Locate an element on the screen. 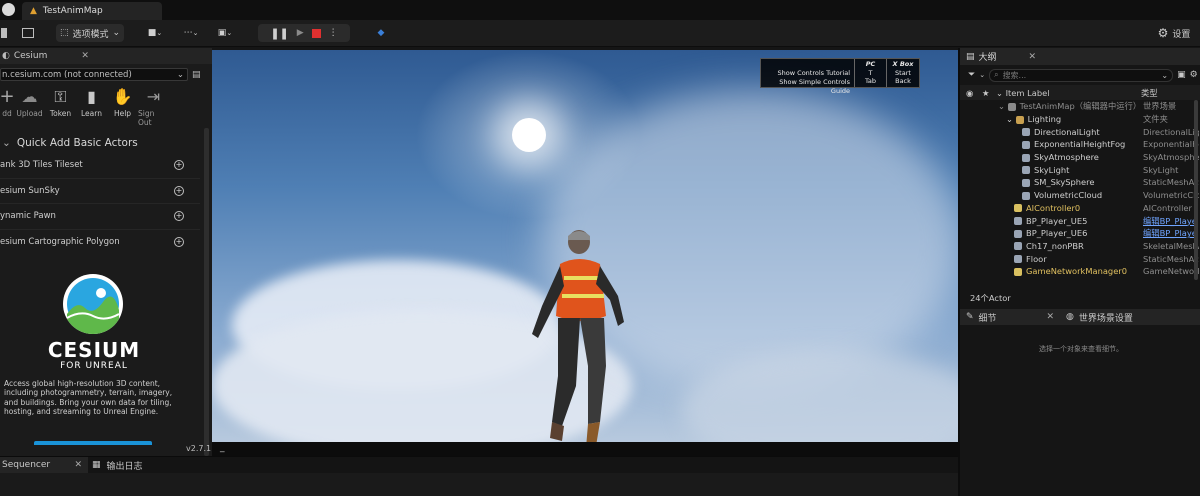 The image size is (1200, 496). tab-sequencer: Sequencer ✕ is located at coordinates (44, 465).